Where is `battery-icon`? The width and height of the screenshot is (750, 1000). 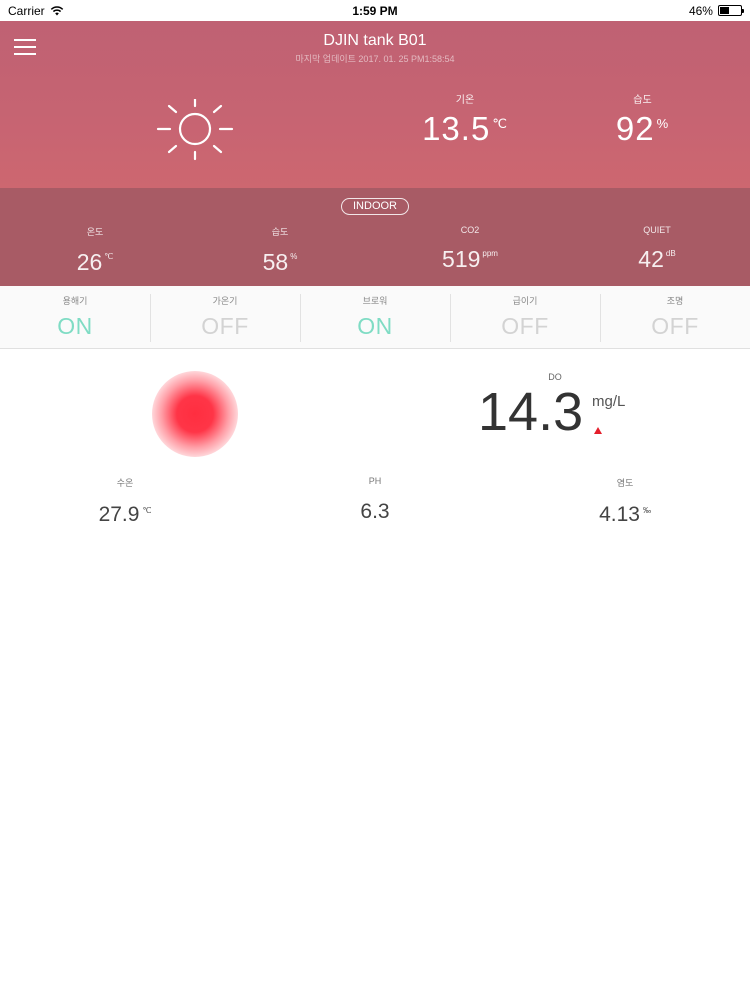
battery-icon is located at coordinates (730, 10).